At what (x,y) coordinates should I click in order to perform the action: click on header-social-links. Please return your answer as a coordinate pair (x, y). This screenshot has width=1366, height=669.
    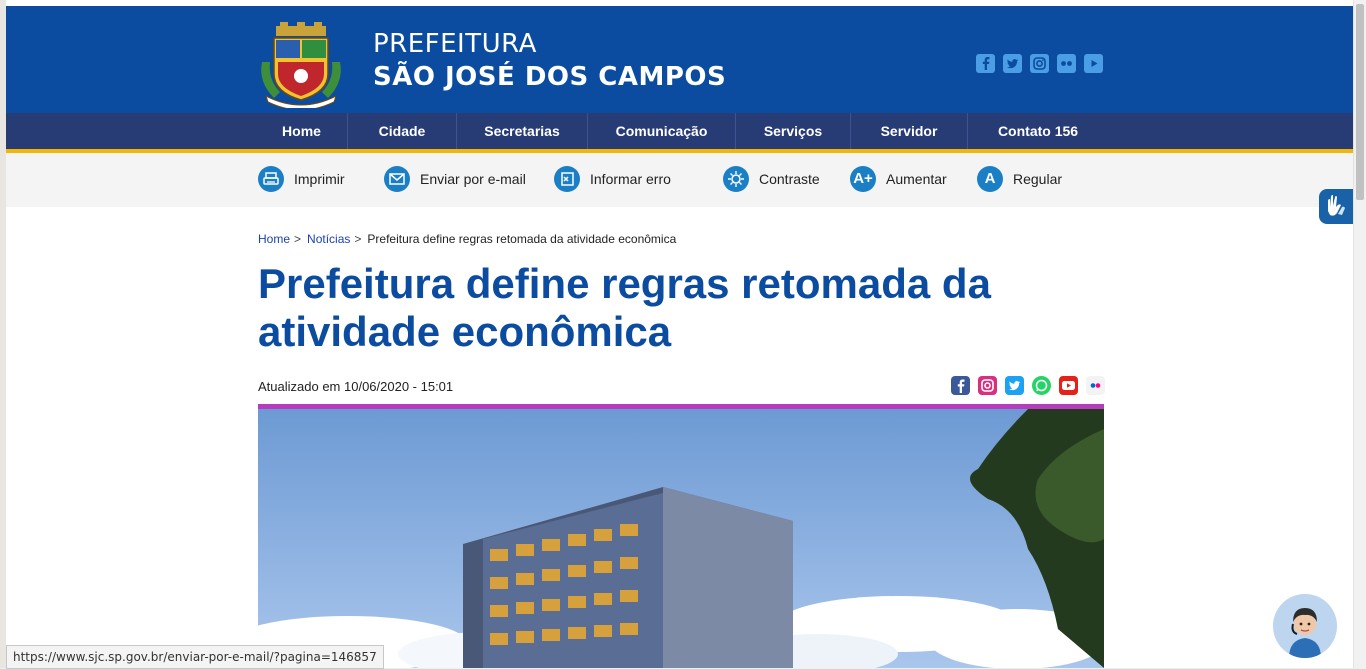
    Looking at the image, I should click on (1039, 63).